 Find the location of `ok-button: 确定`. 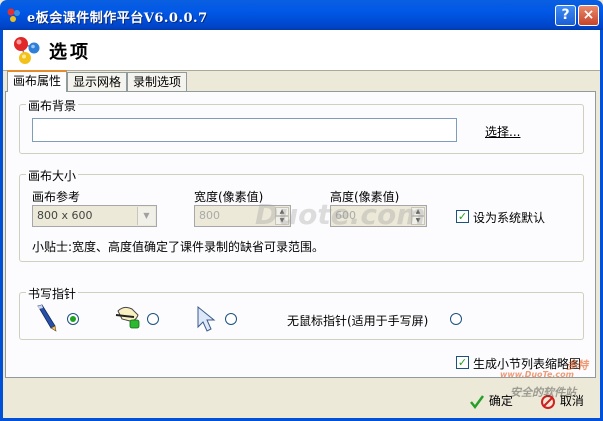

ok-button: 确定 is located at coordinates (491, 401).